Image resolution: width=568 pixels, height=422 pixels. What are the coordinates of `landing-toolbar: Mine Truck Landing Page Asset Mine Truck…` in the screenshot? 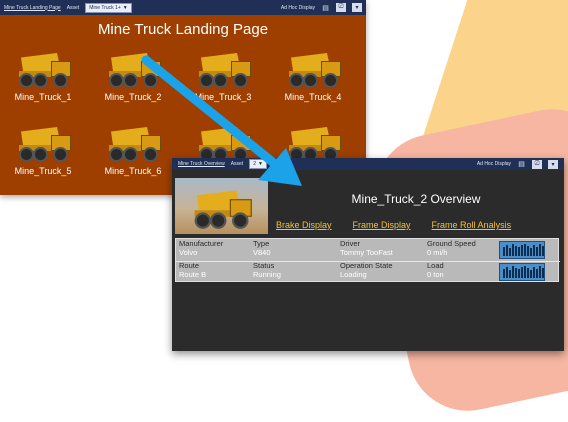 It's located at (183, 7).